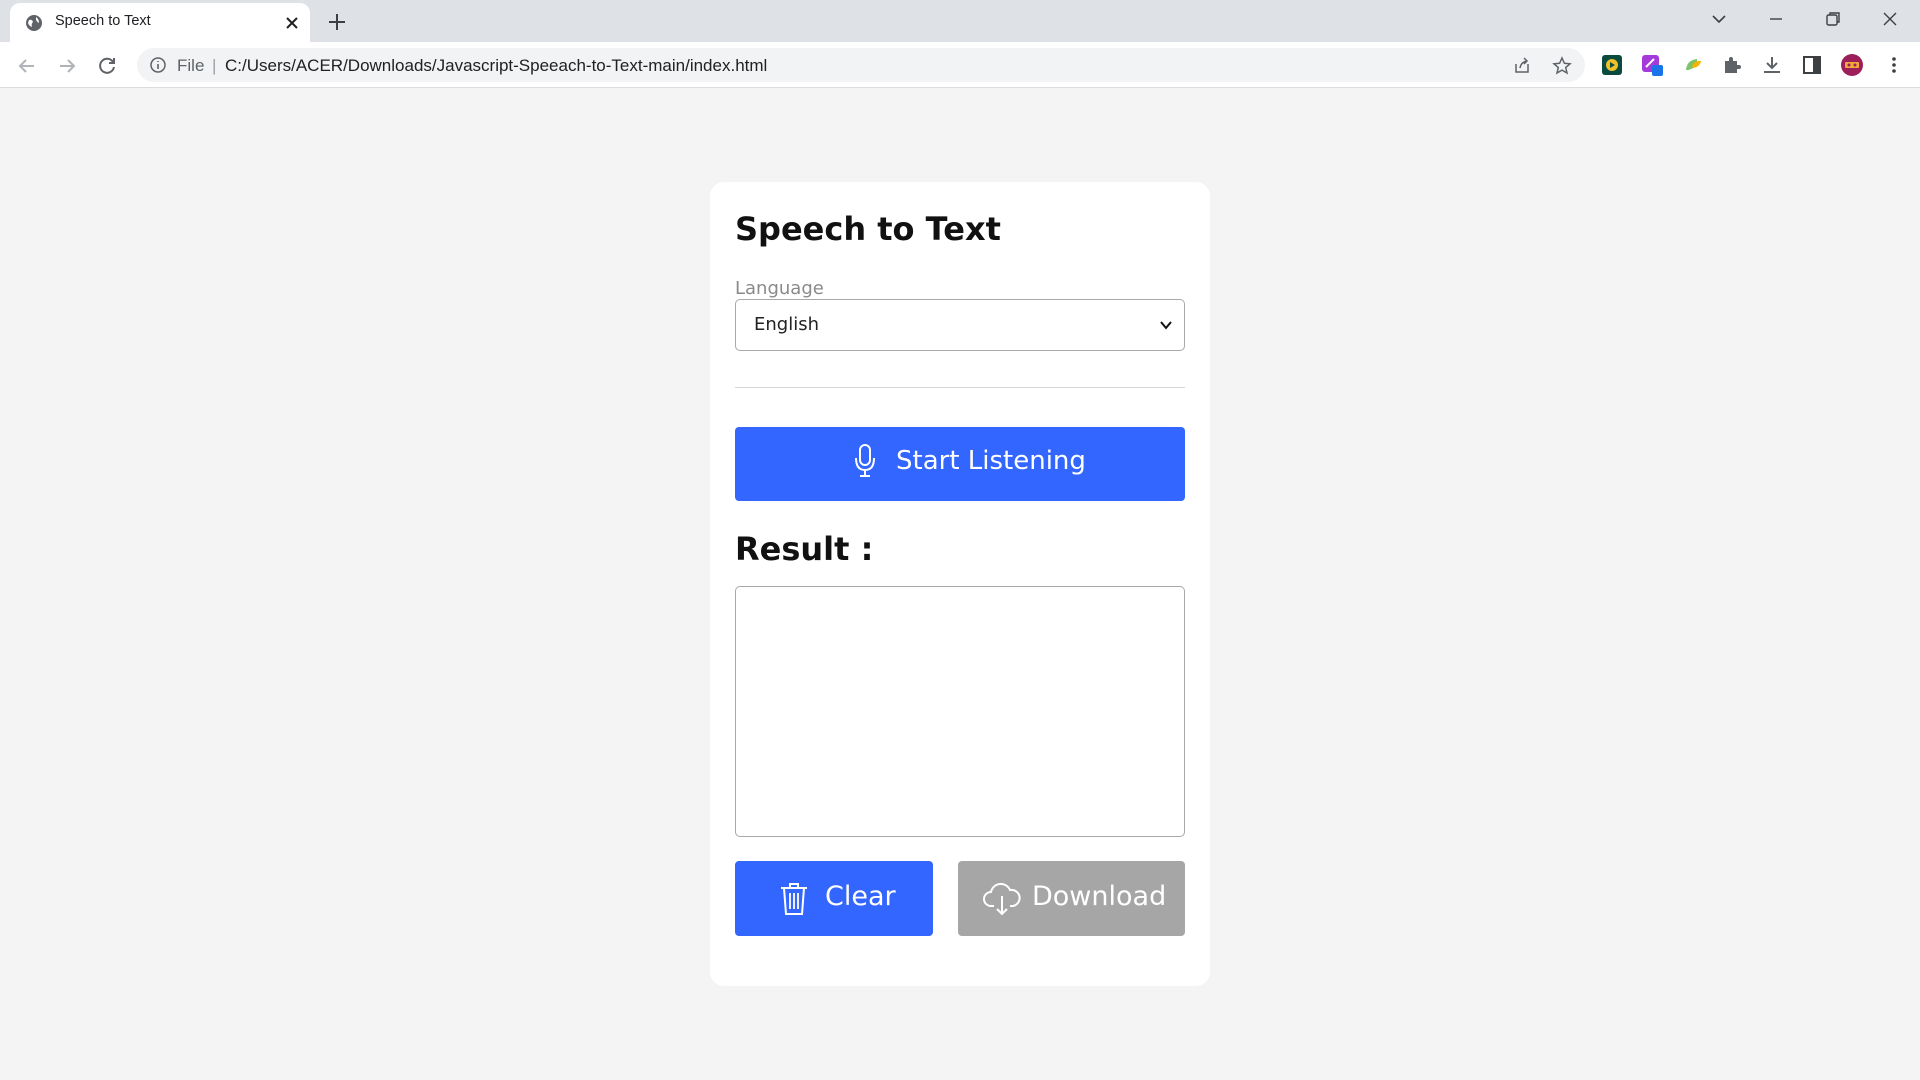 This screenshot has height=1080, width=1920. I want to click on page-title: Speech to Text, so click(868, 229).